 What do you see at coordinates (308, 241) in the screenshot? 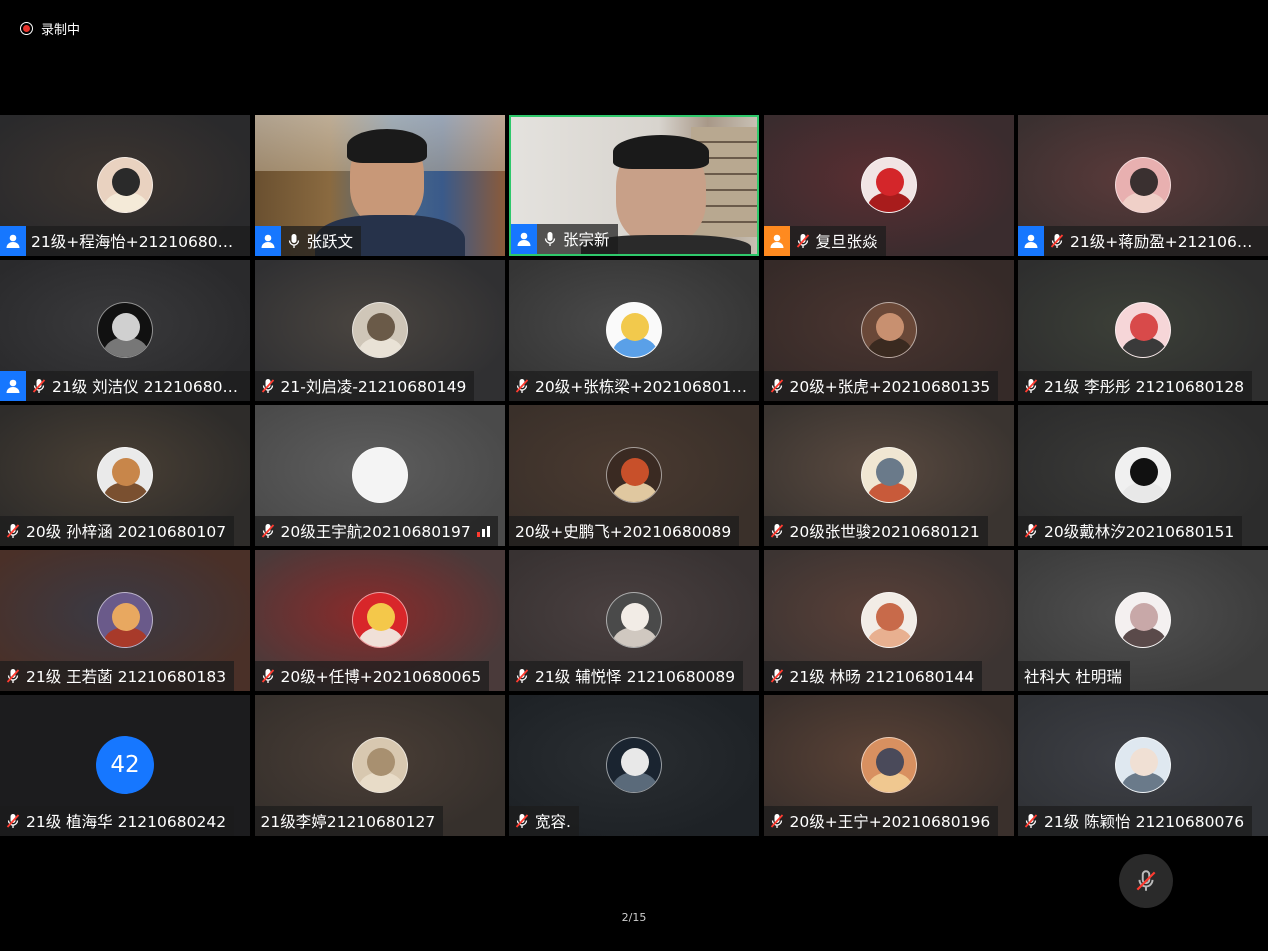
I see `participant-label: 张跃文` at bounding box center [308, 241].